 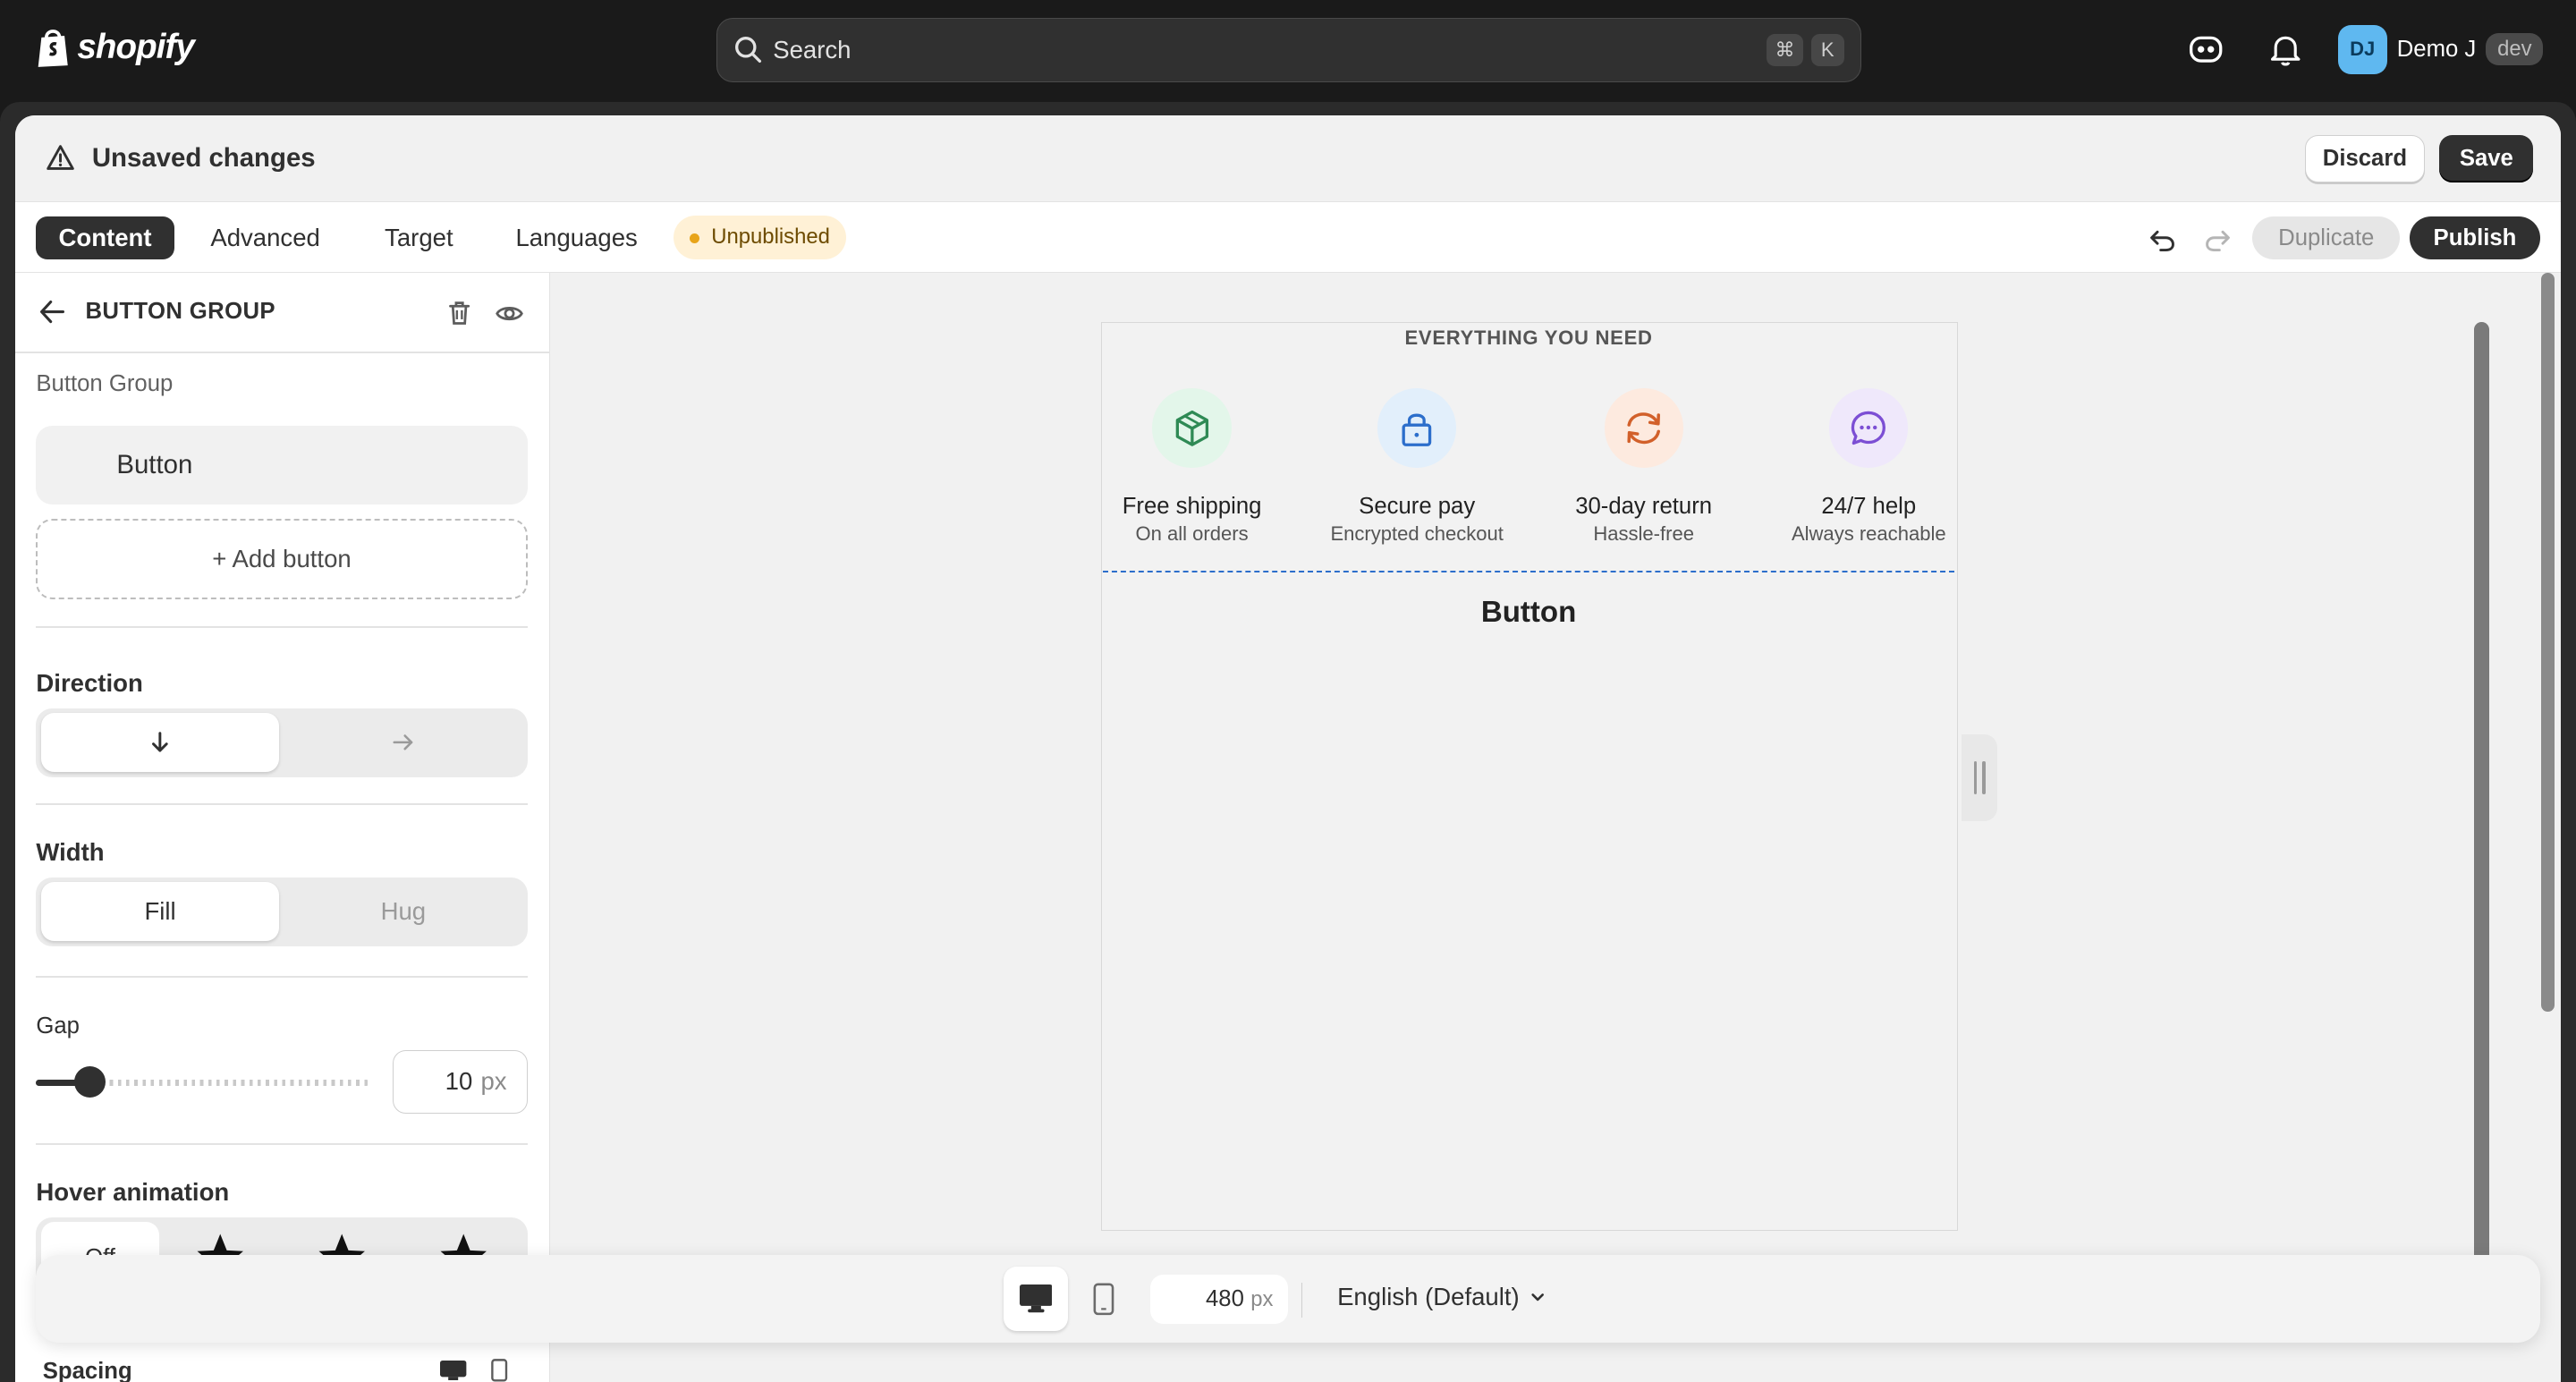 I want to click on search-placeholder: Search, so click(x=812, y=50).